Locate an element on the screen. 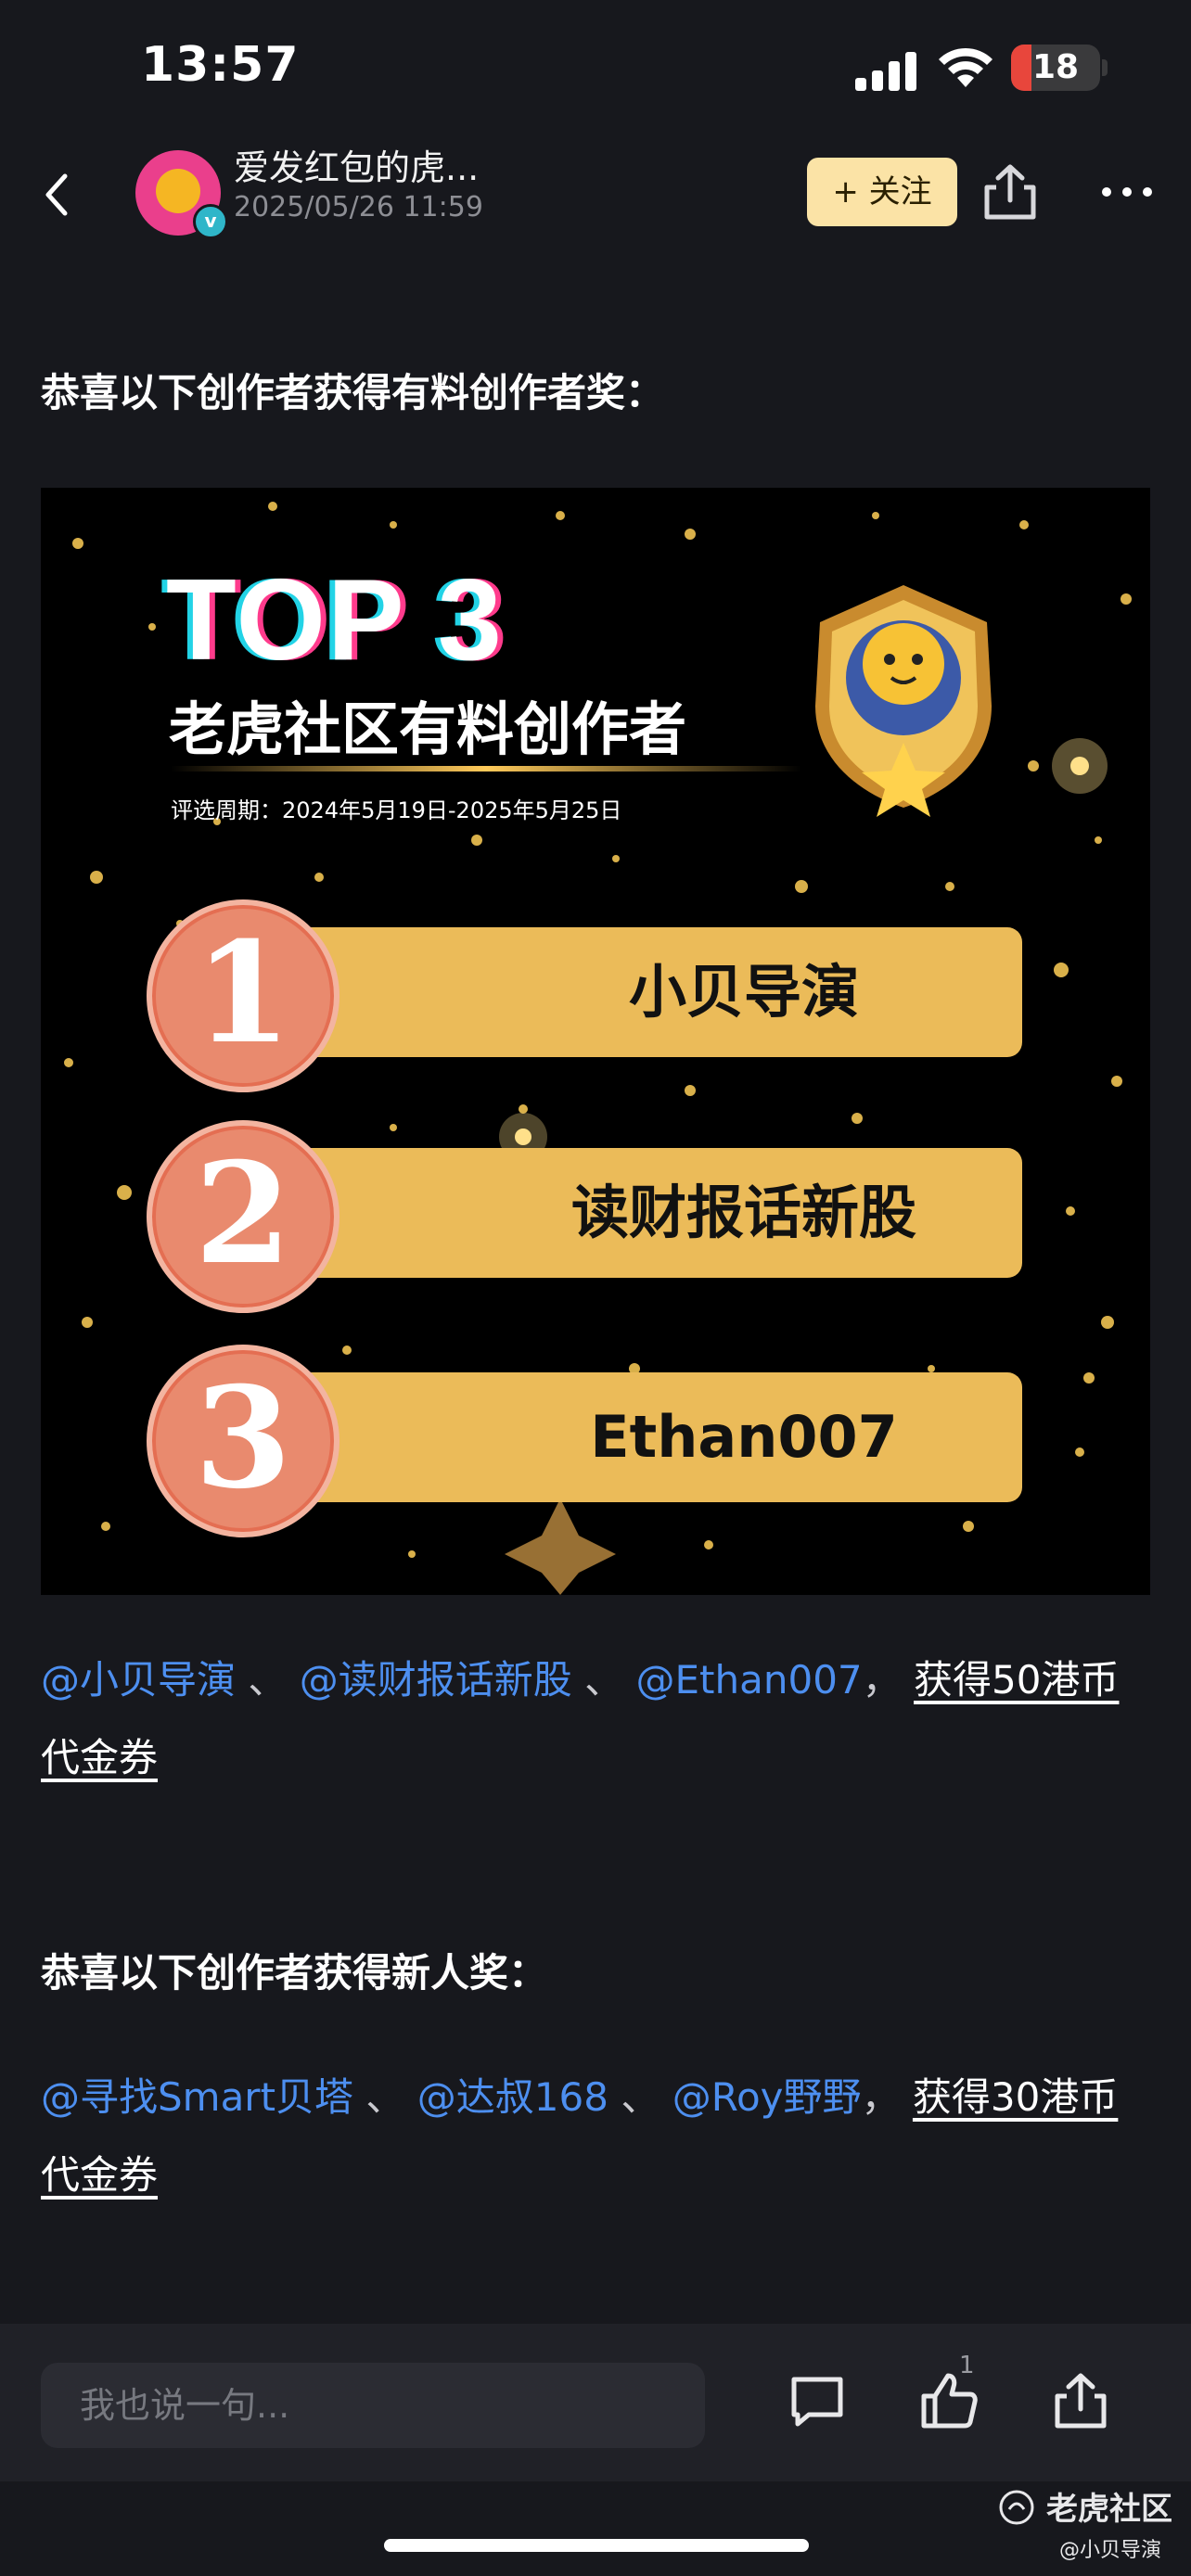  tiger-logo-icon is located at coordinates (1016, 2507).